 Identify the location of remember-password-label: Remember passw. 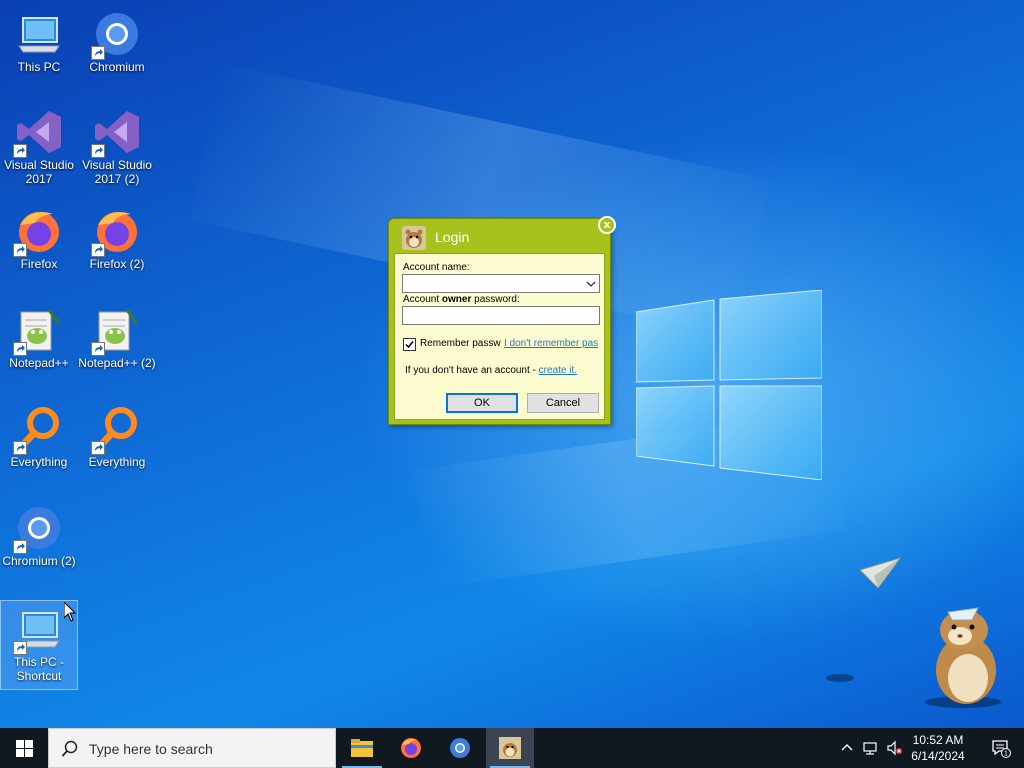
(460, 343).